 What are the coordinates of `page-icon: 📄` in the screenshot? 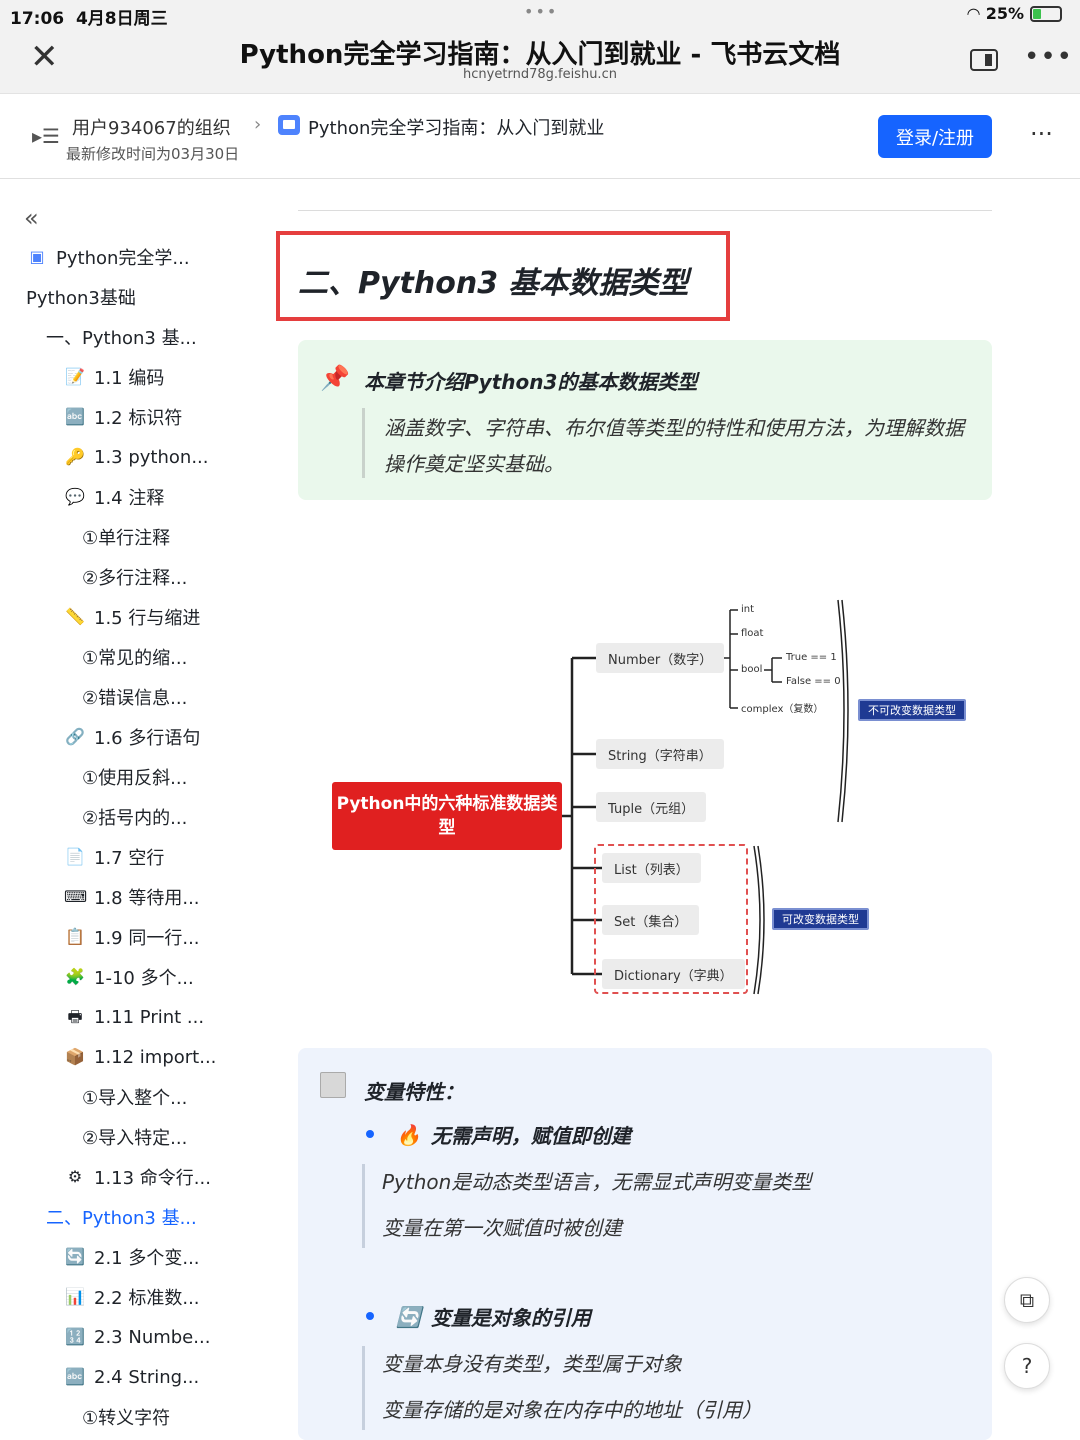 It's located at (75, 856).